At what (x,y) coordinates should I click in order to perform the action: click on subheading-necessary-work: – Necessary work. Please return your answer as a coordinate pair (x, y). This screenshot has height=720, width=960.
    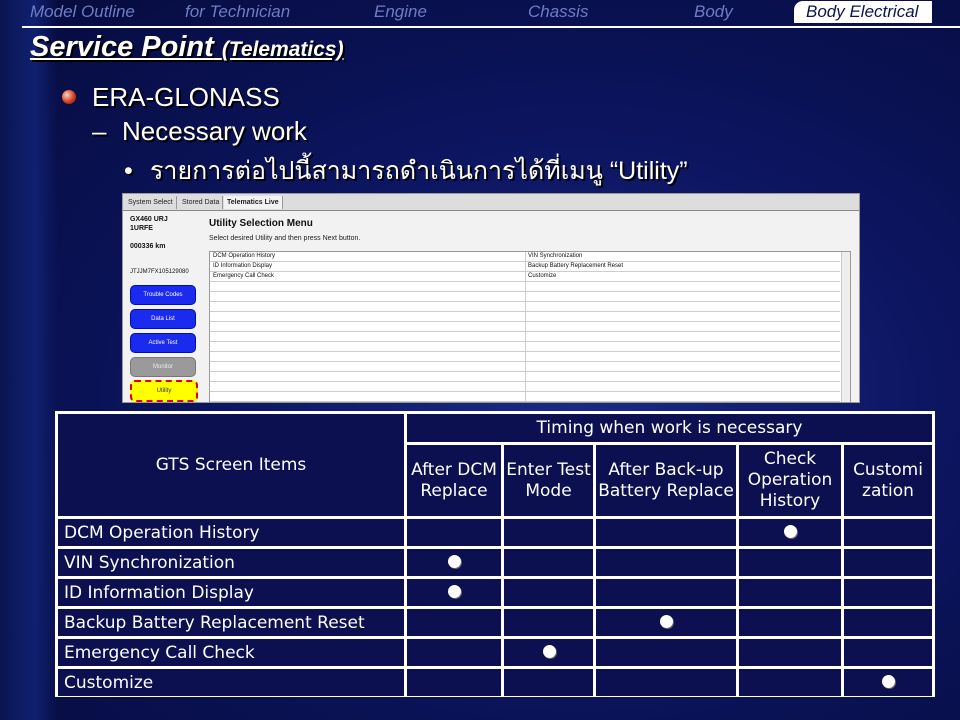
    Looking at the image, I should click on (199, 131).